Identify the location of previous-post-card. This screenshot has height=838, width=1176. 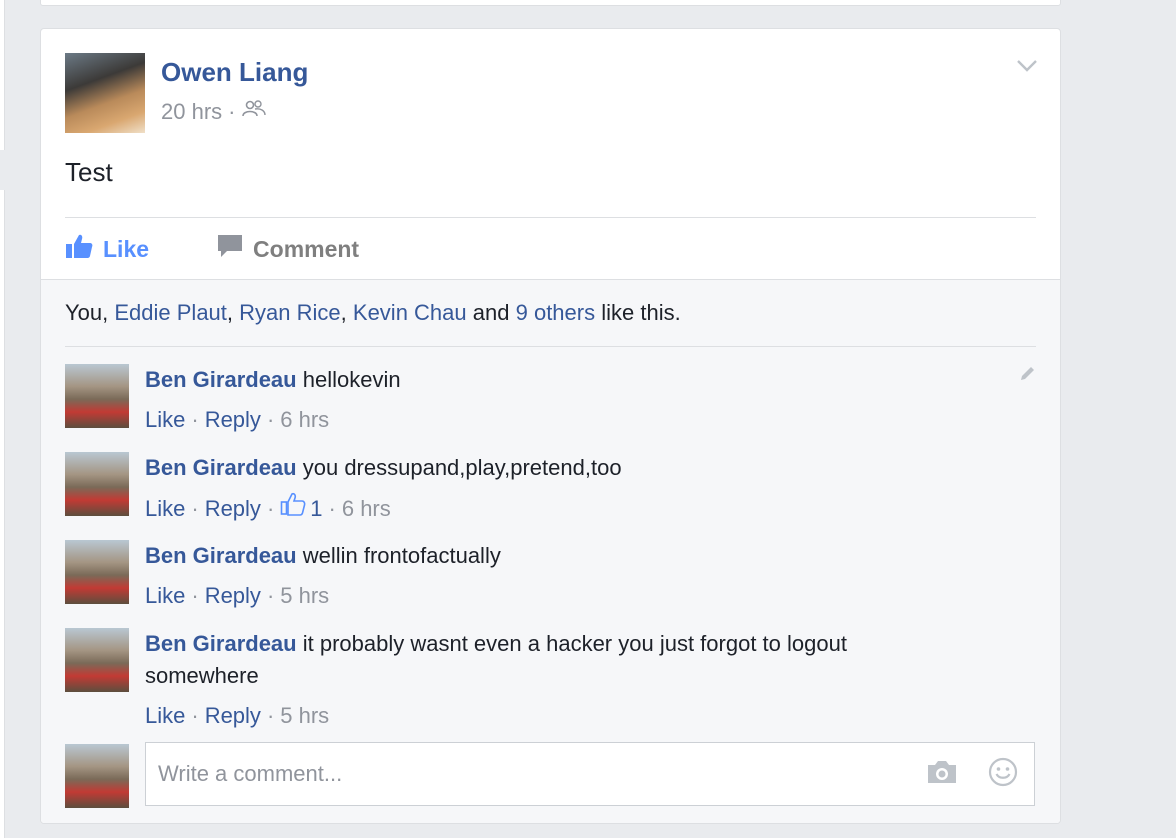
(550, 3).